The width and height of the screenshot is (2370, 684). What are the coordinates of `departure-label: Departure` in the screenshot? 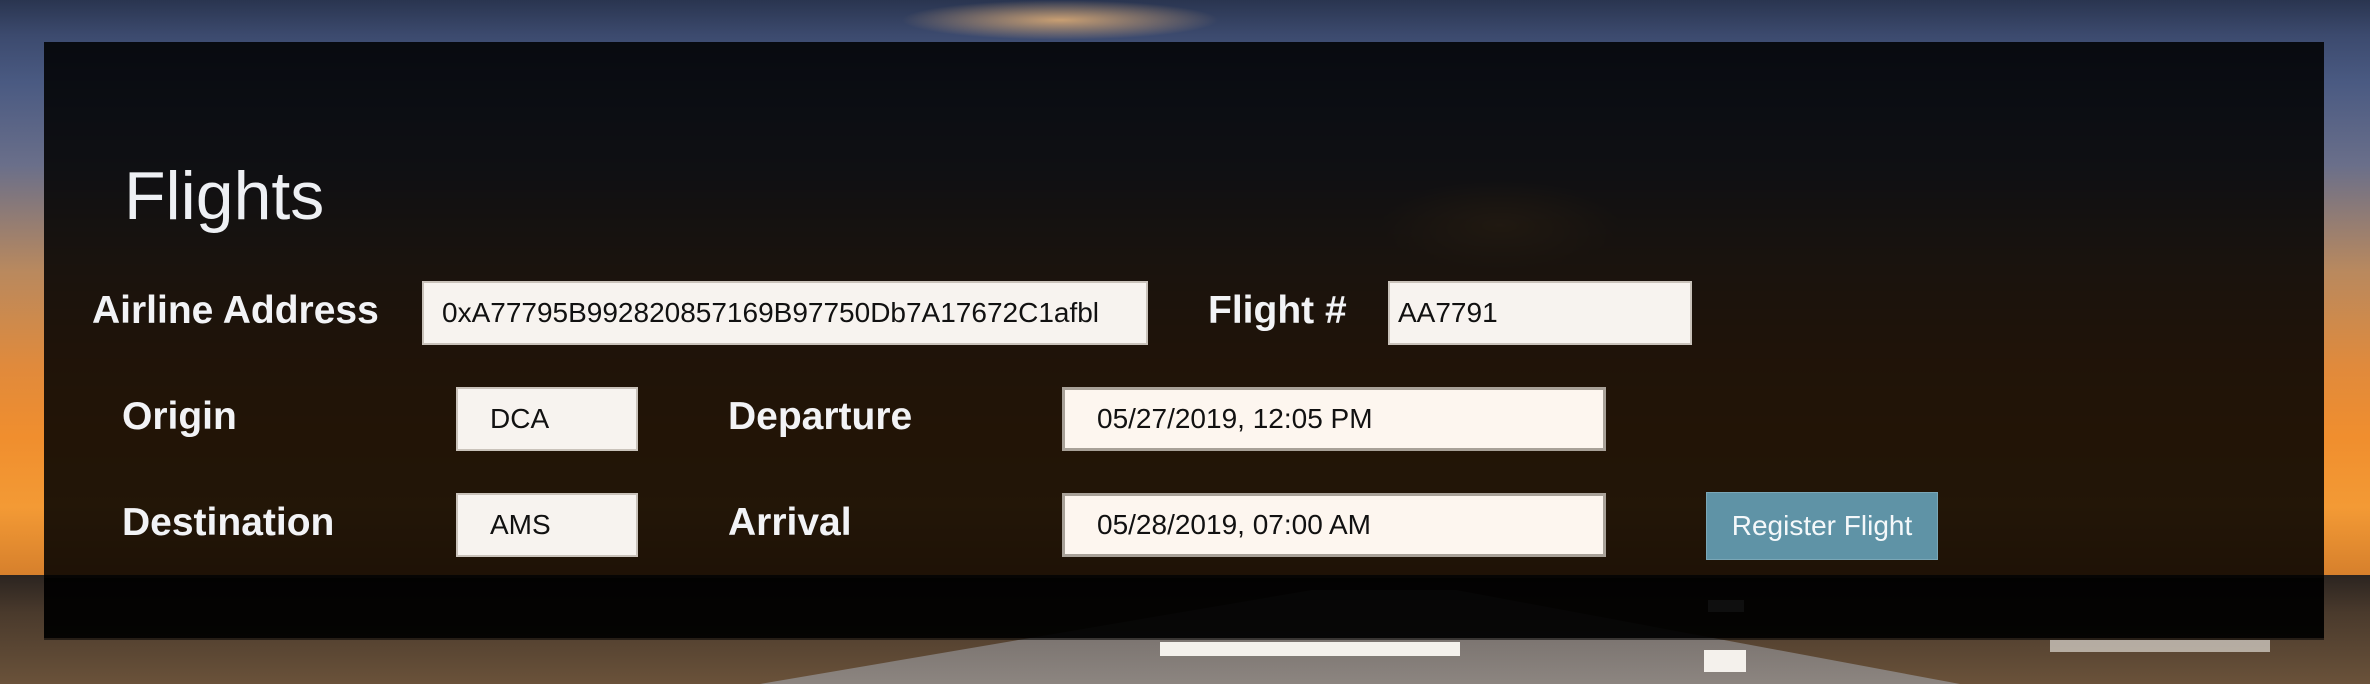 It's located at (820, 416).